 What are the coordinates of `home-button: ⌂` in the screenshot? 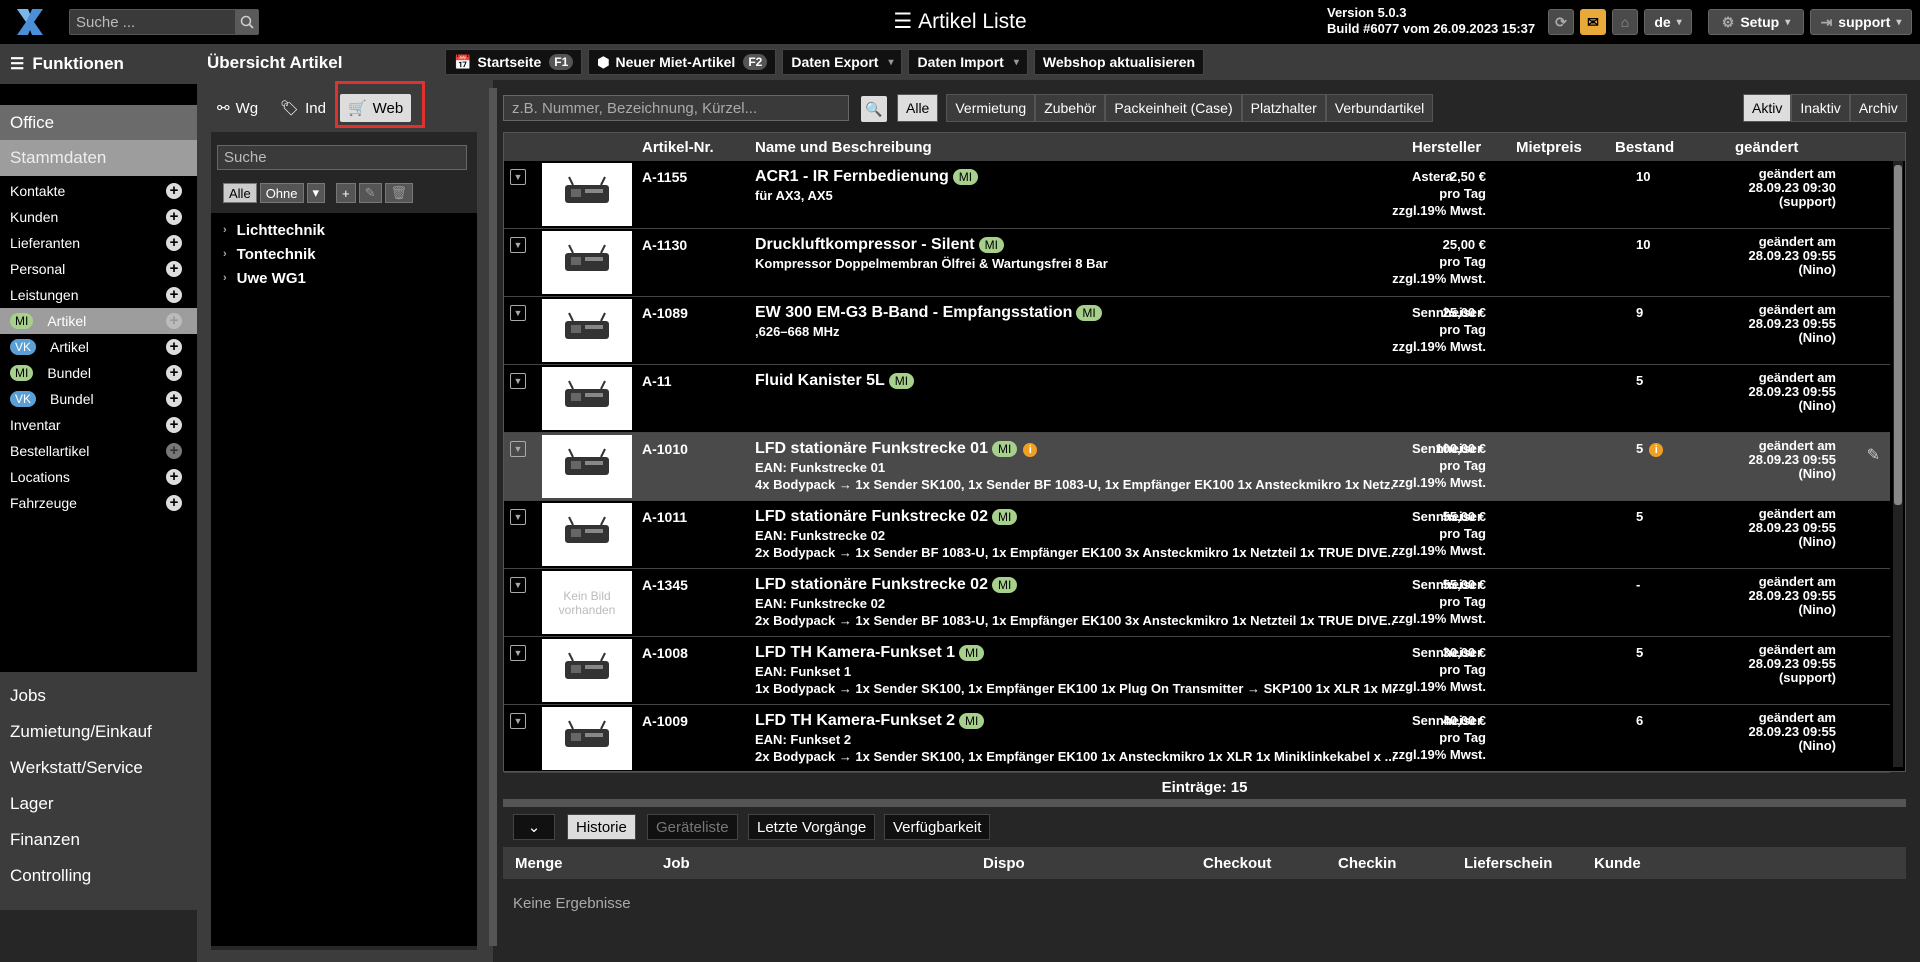 It's located at (1625, 22).